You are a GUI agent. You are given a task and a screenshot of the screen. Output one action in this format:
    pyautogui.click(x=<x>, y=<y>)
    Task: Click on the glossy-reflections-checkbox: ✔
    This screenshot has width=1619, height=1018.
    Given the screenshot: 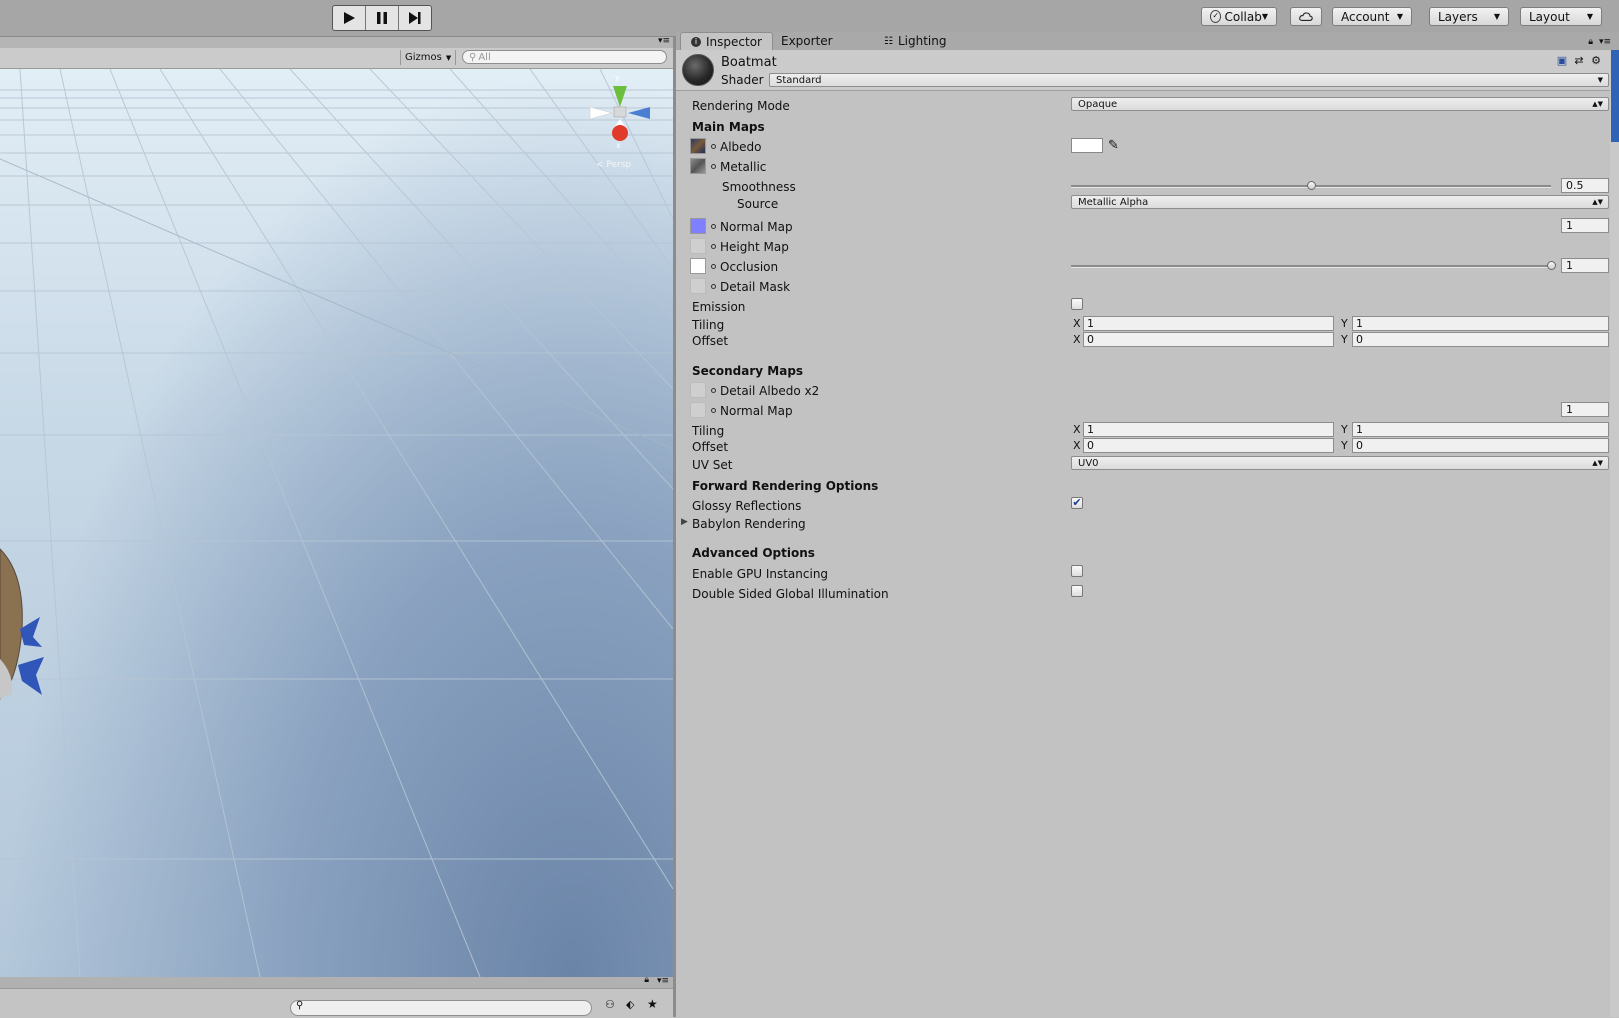 What is the action you would take?
    pyautogui.click(x=1077, y=503)
    